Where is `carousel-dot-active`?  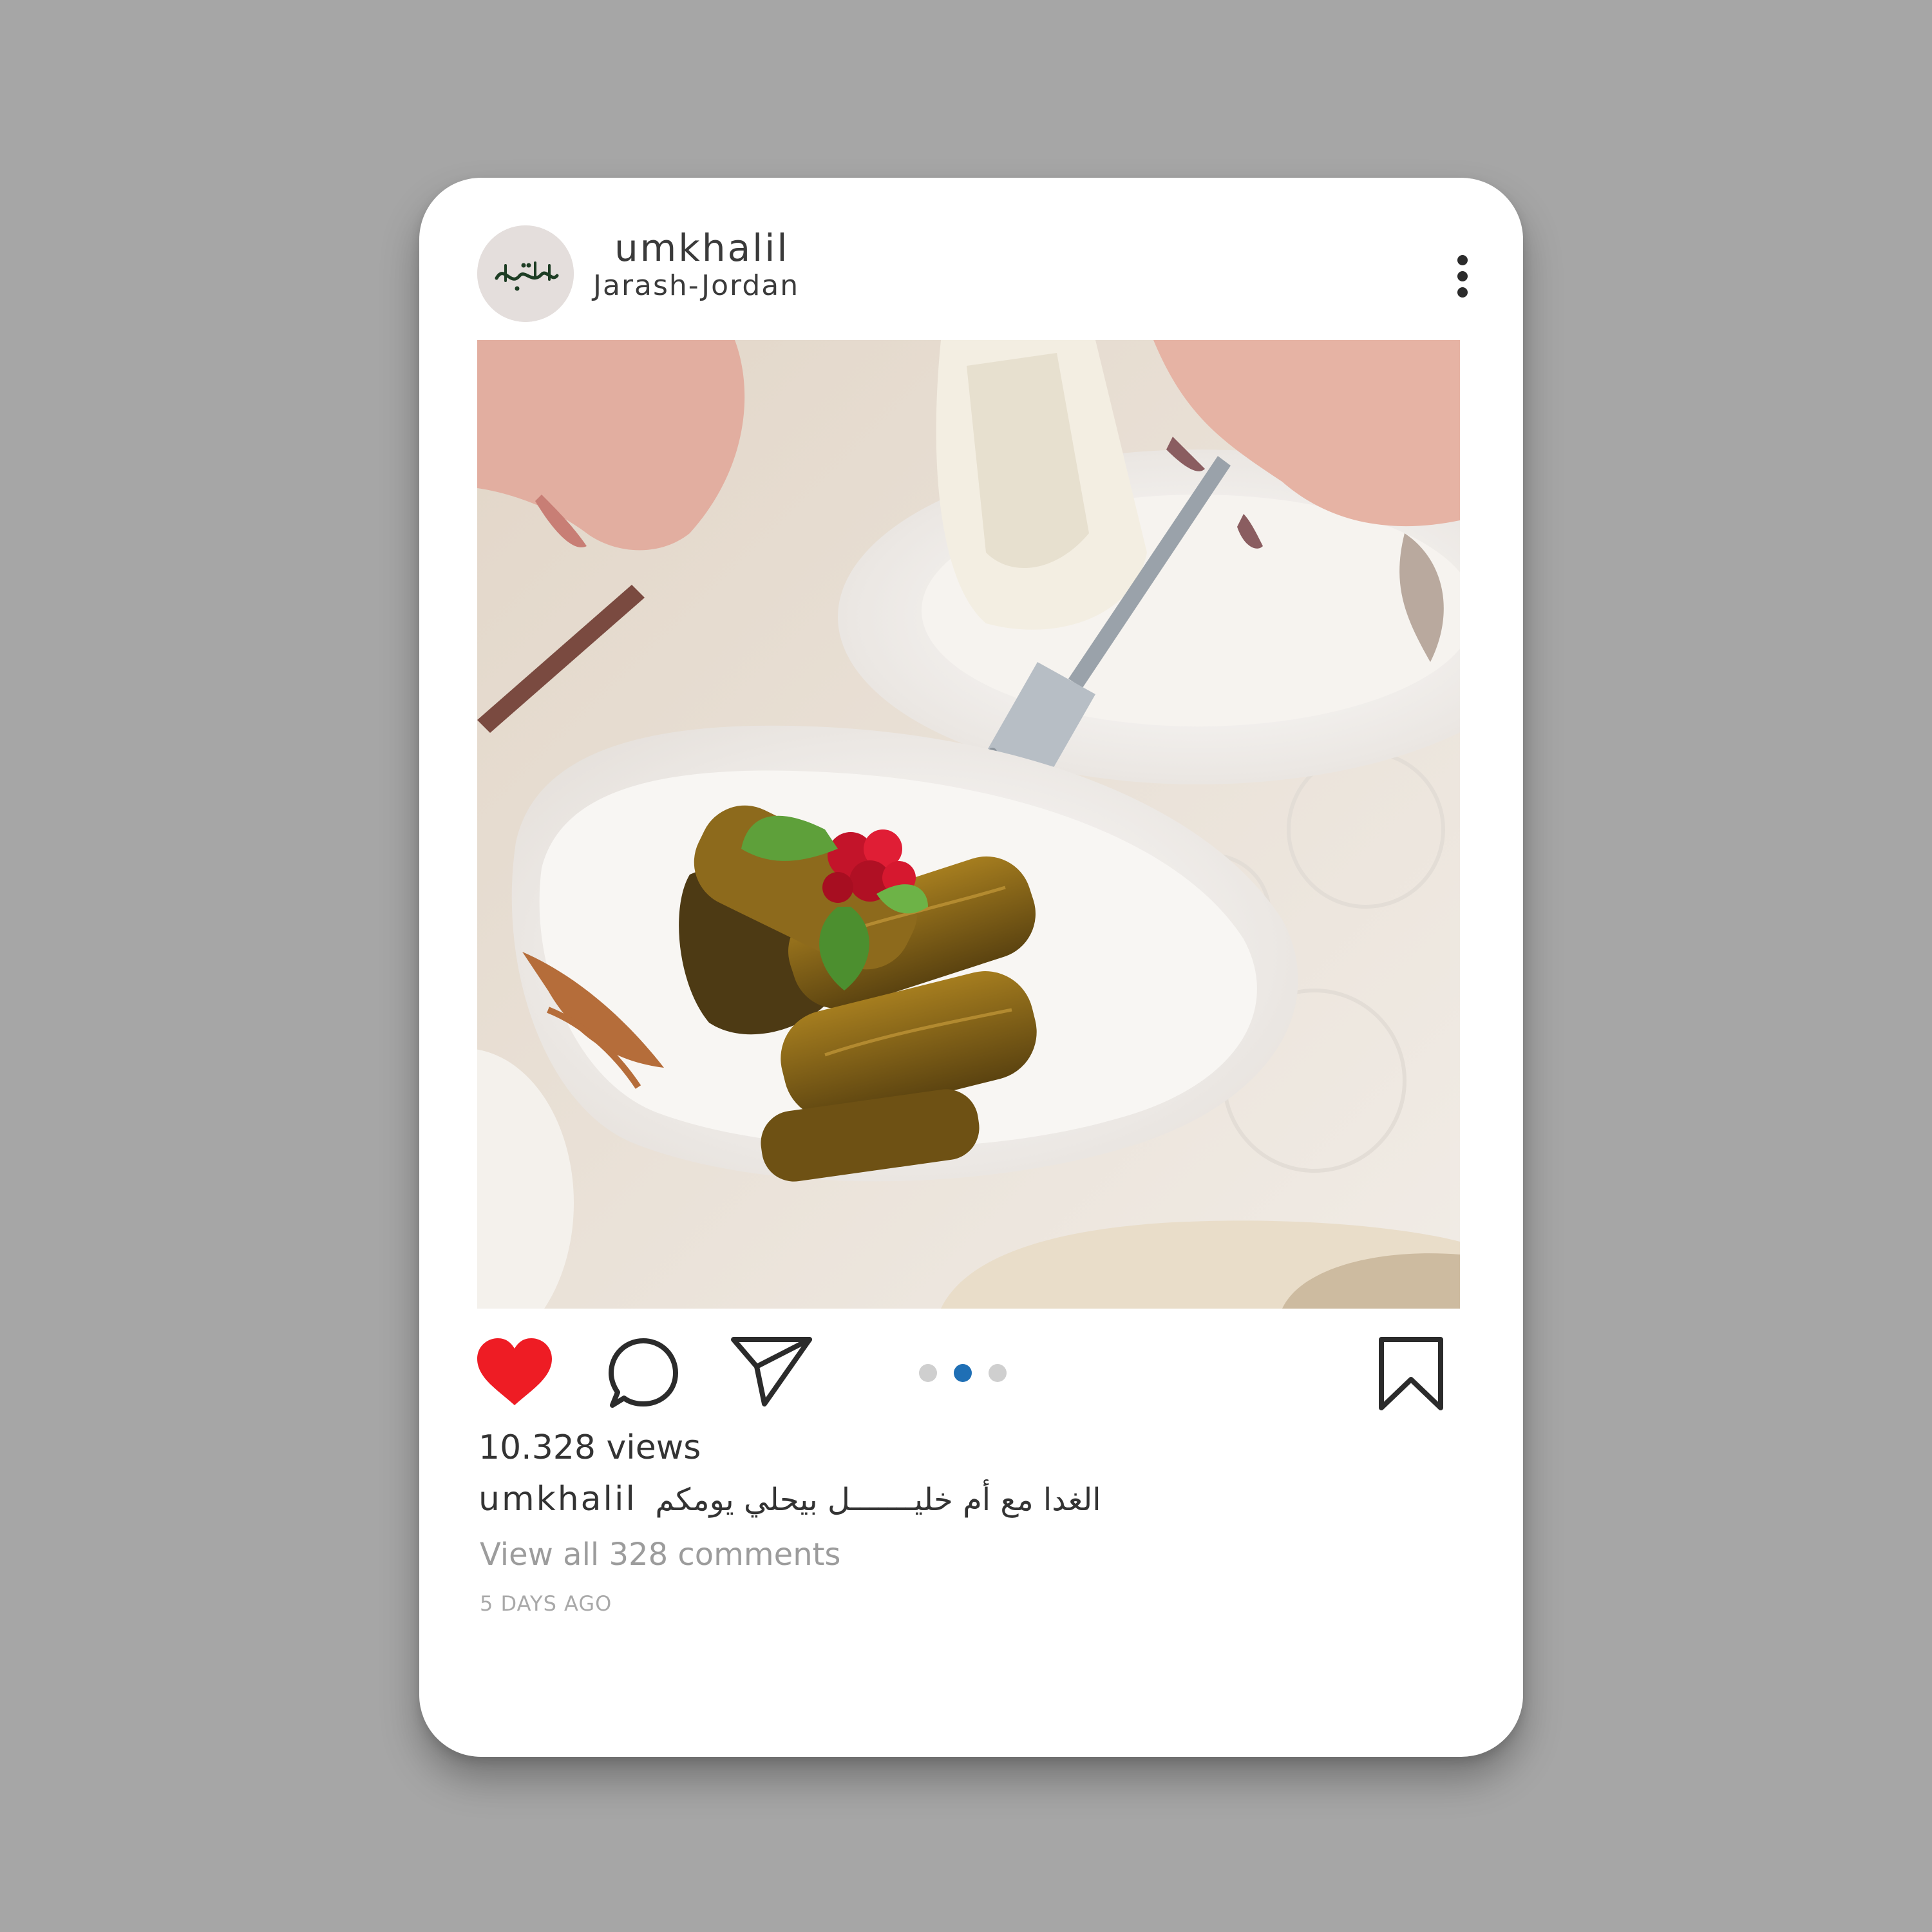
carousel-dot-active is located at coordinates (963, 1373).